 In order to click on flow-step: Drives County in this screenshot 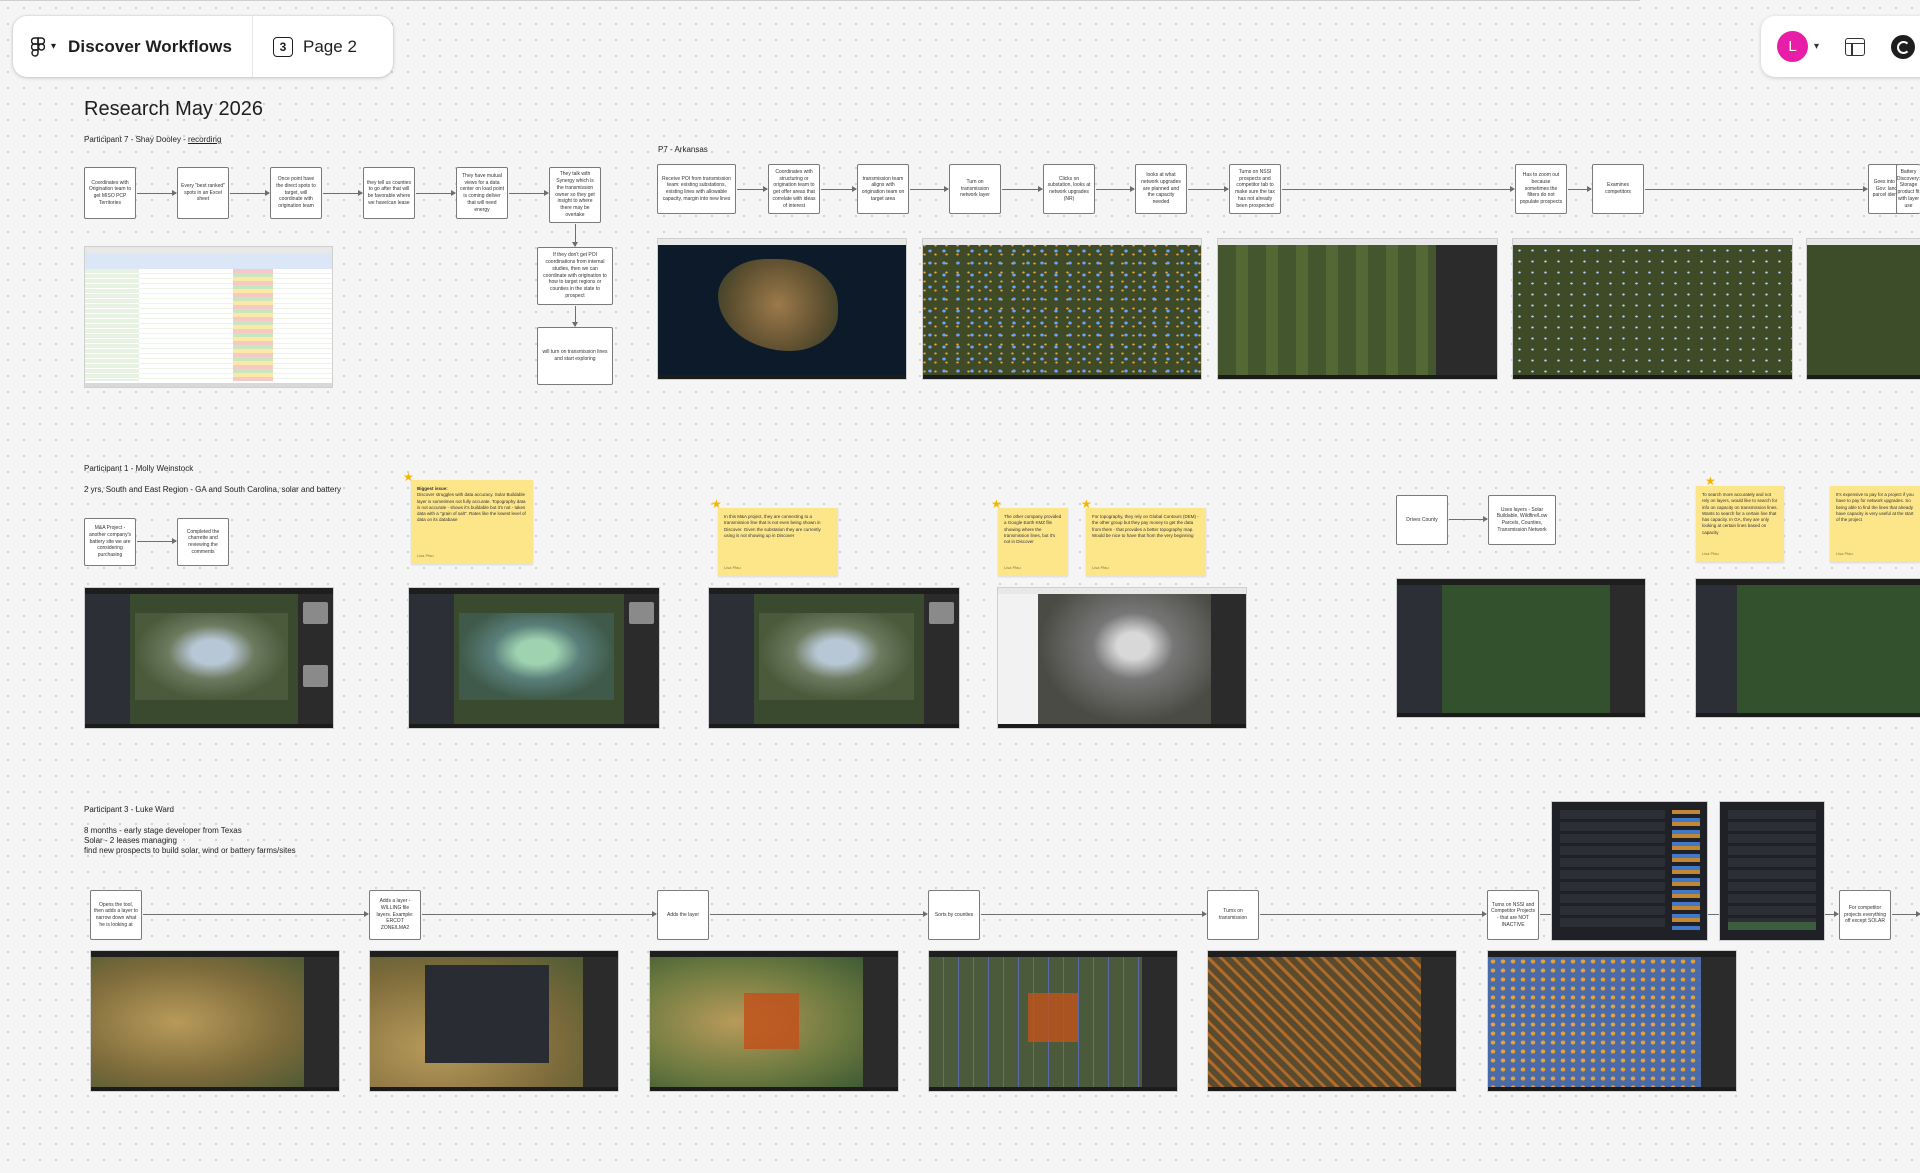, I will do `click(1422, 520)`.